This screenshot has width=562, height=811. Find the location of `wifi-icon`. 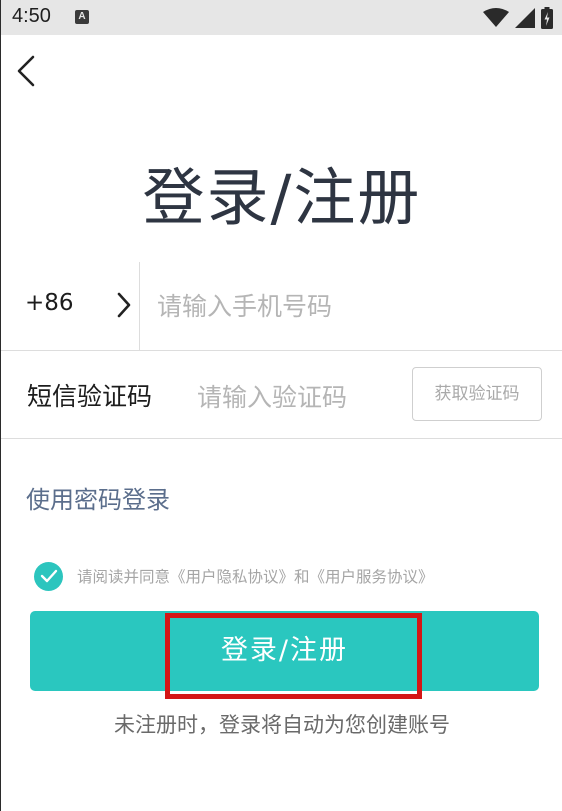

wifi-icon is located at coordinates (496, 17).